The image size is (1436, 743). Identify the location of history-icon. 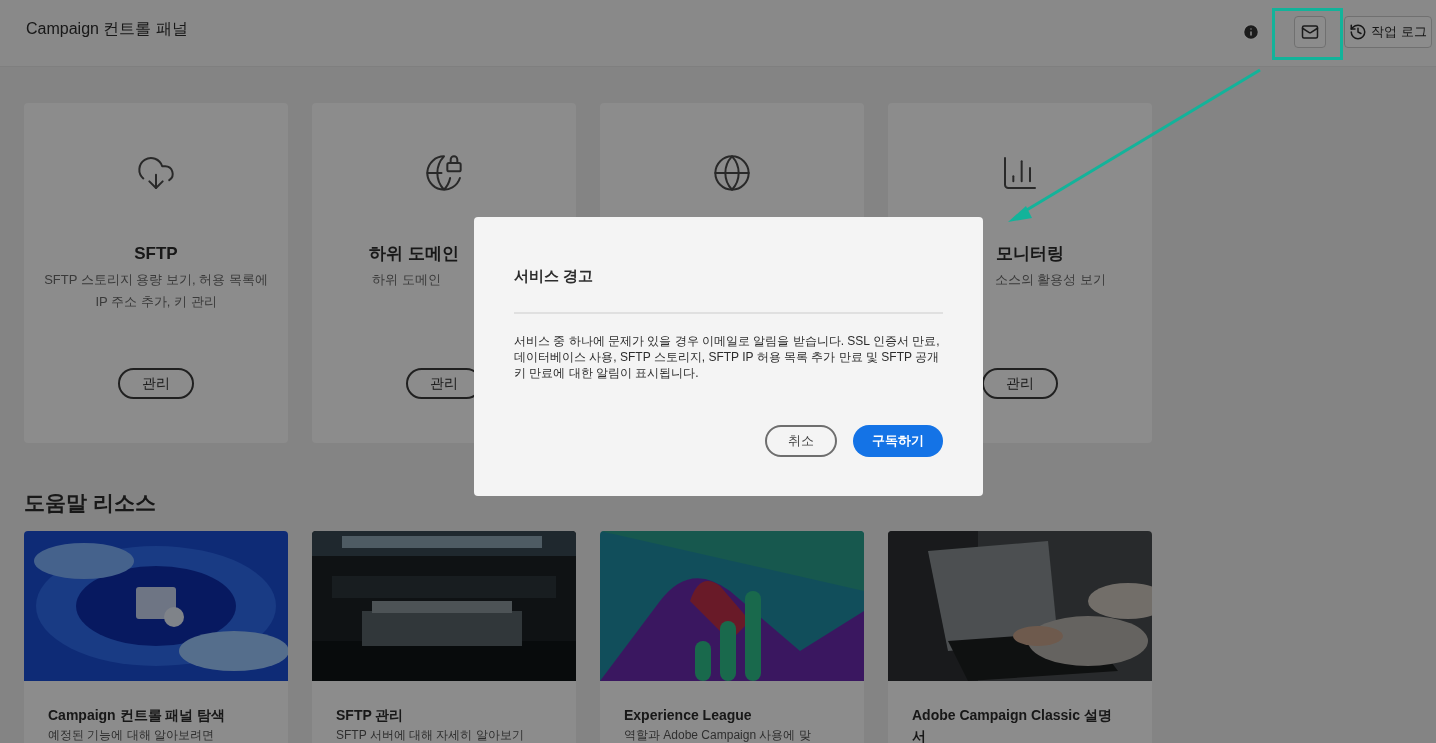
(1358, 32).